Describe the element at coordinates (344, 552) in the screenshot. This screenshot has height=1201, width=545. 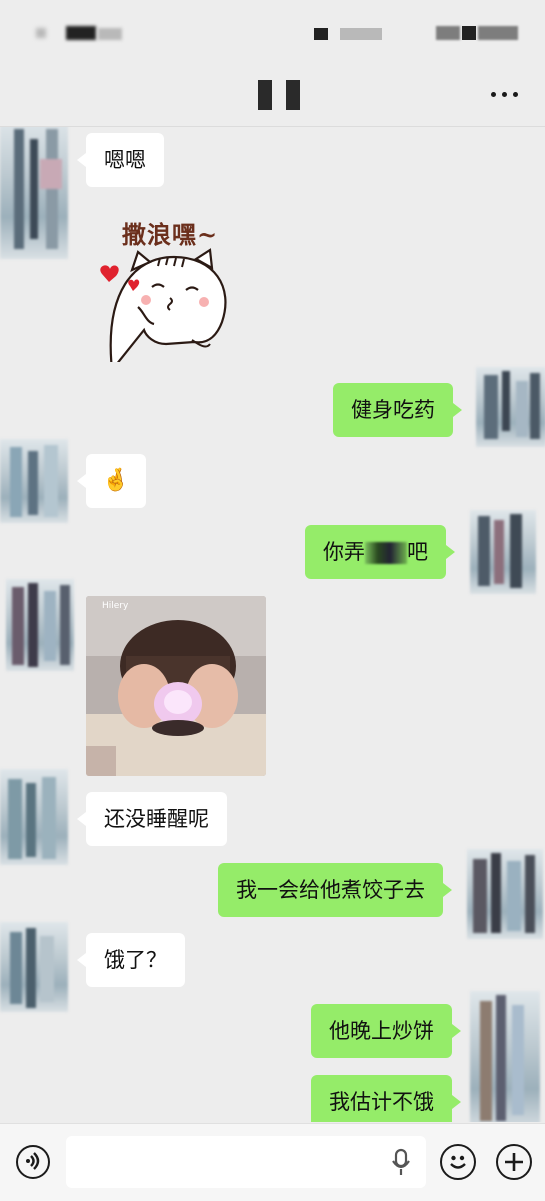
I see `message-text: 你弄` at that location.